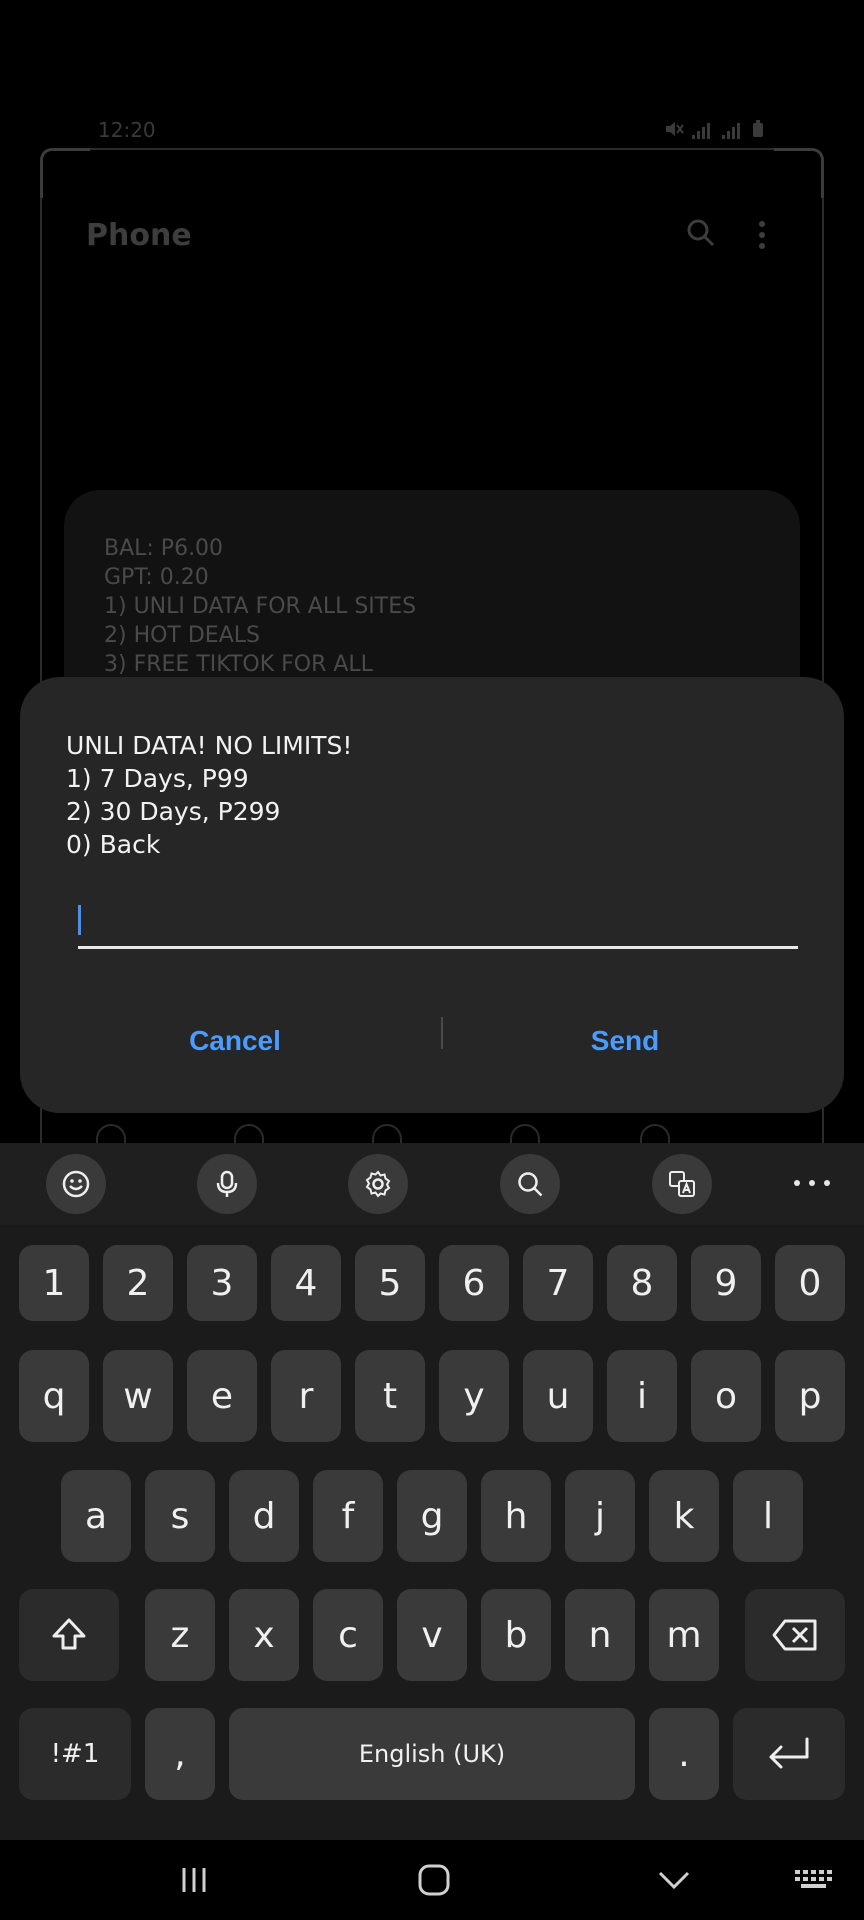  Describe the element at coordinates (54, 1396) in the screenshot. I see `key-q: q` at that location.